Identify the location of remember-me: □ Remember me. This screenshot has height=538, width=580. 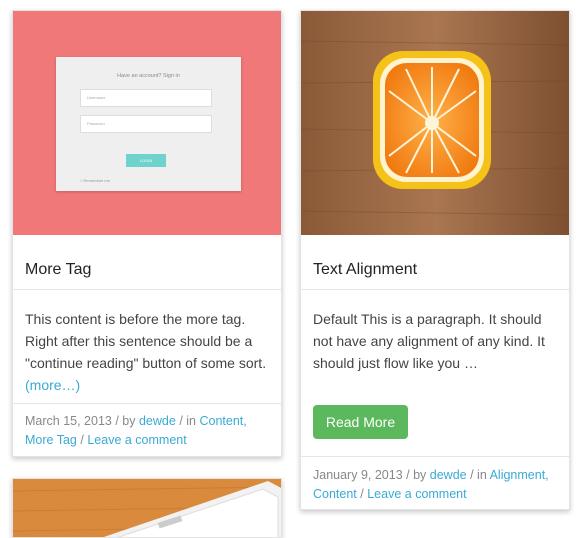
(95, 180).